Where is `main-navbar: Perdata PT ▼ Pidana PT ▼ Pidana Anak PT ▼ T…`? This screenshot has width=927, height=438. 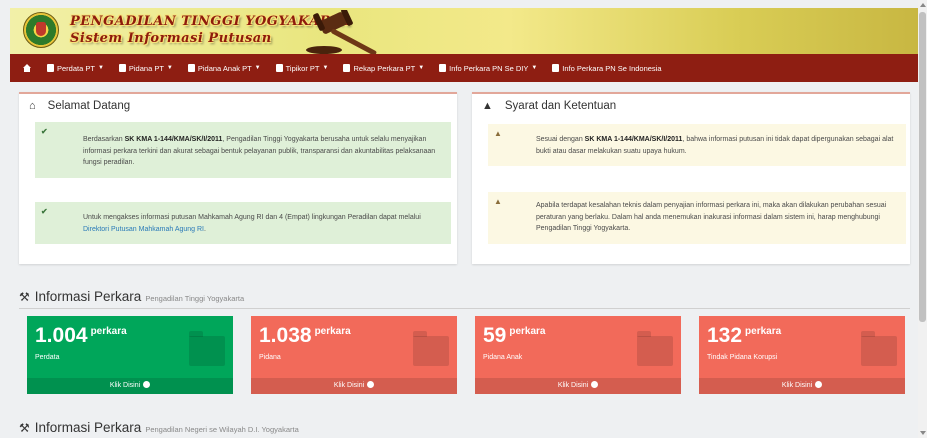
main-navbar: Perdata PT ▼ Pidana PT ▼ Pidana Anak PT ▼ T… is located at coordinates (464, 68).